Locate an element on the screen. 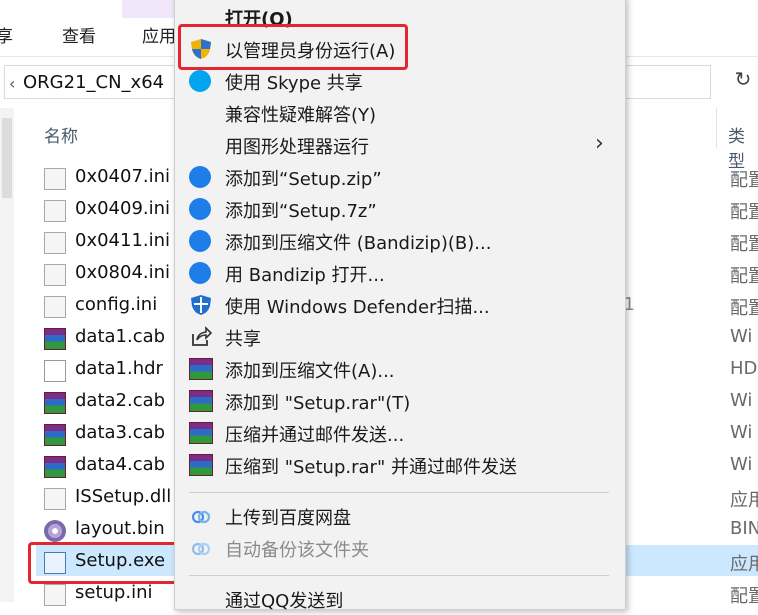 The image size is (758, 615). menu-item-send-via-qq: 通过QQ发送到 is located at coordinates (400, 599).